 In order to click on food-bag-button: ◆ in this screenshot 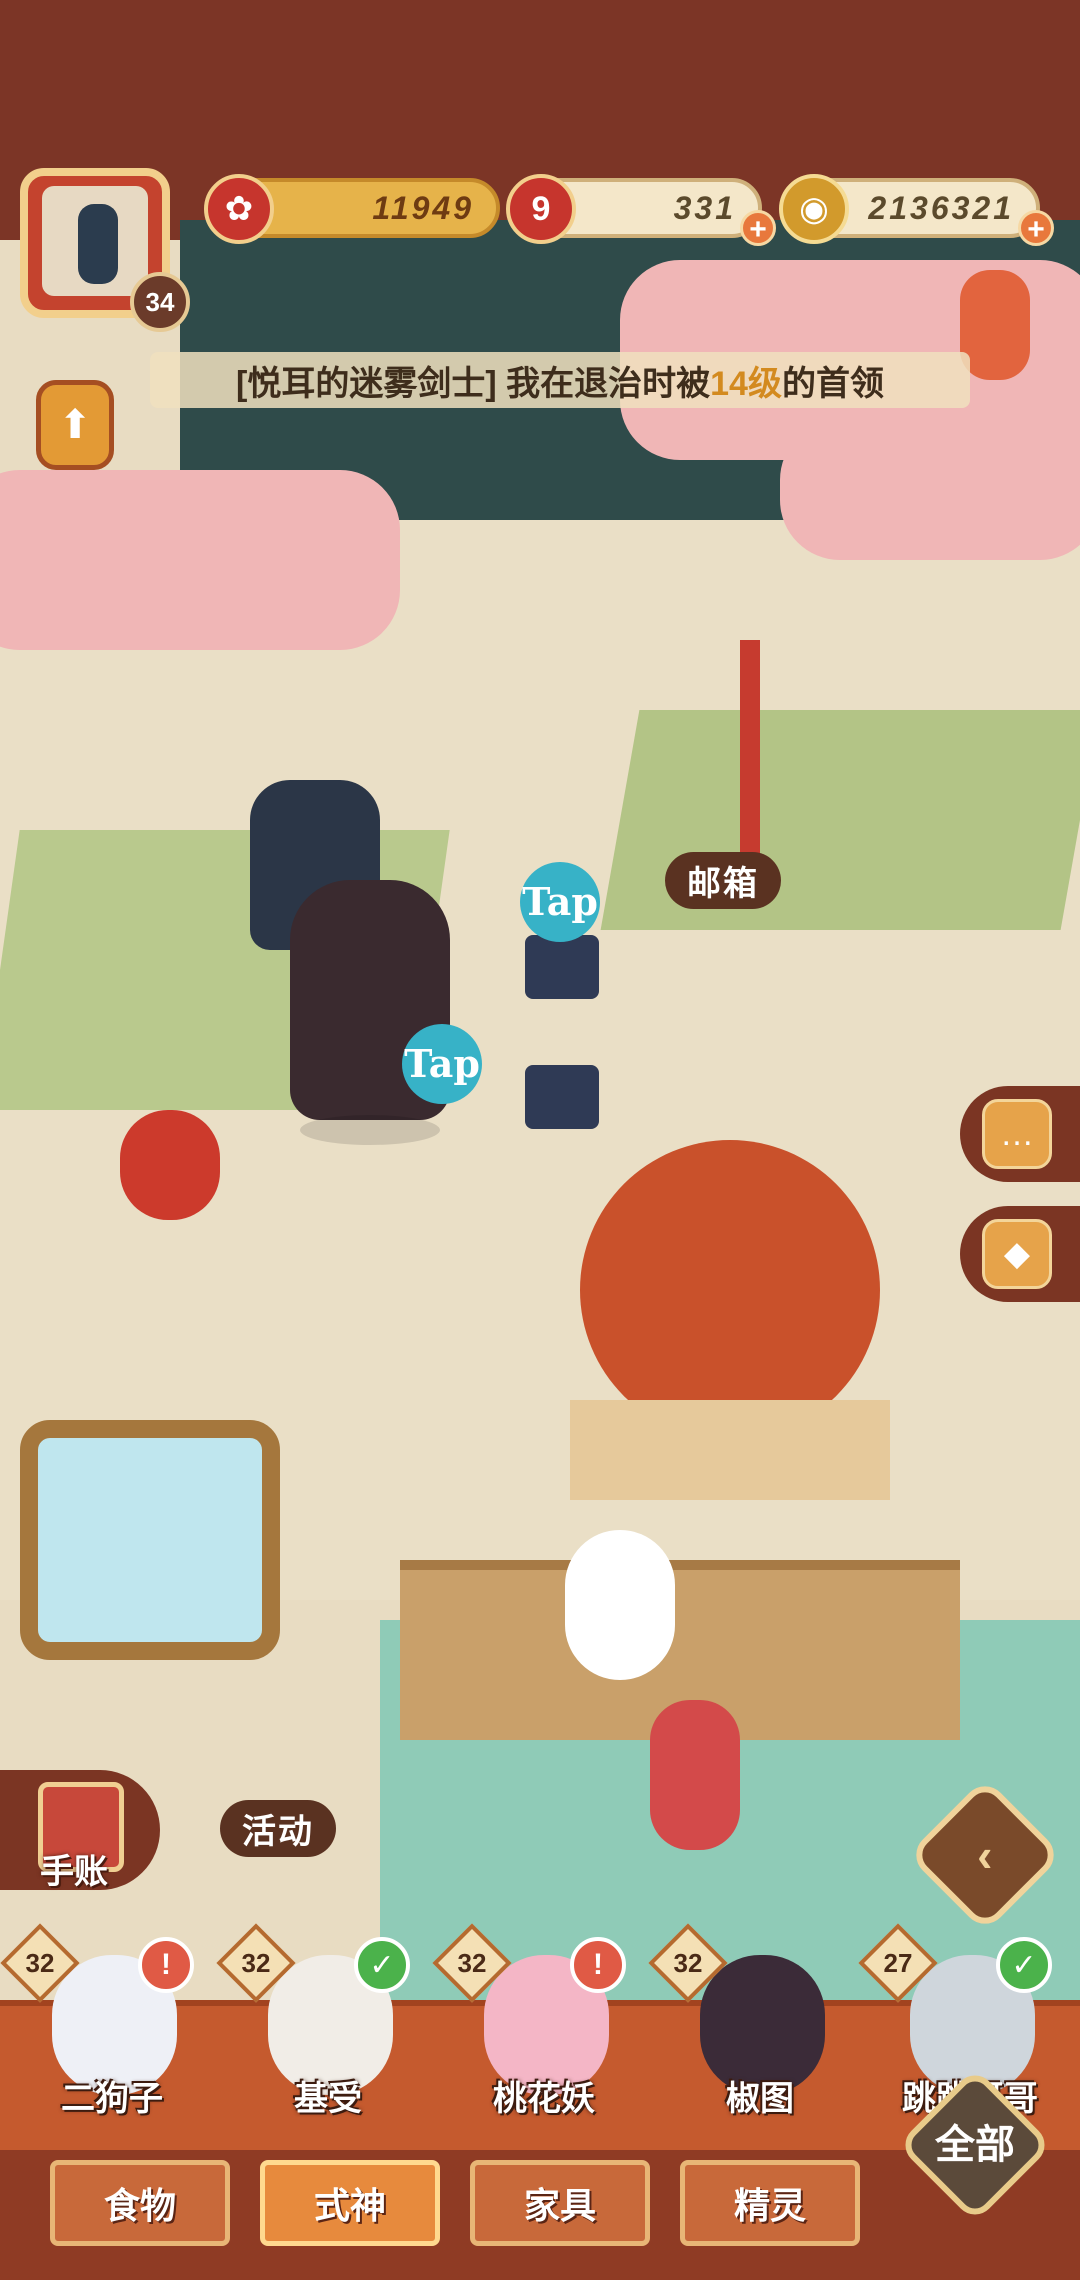, I will do `click(1020, 1254)`.